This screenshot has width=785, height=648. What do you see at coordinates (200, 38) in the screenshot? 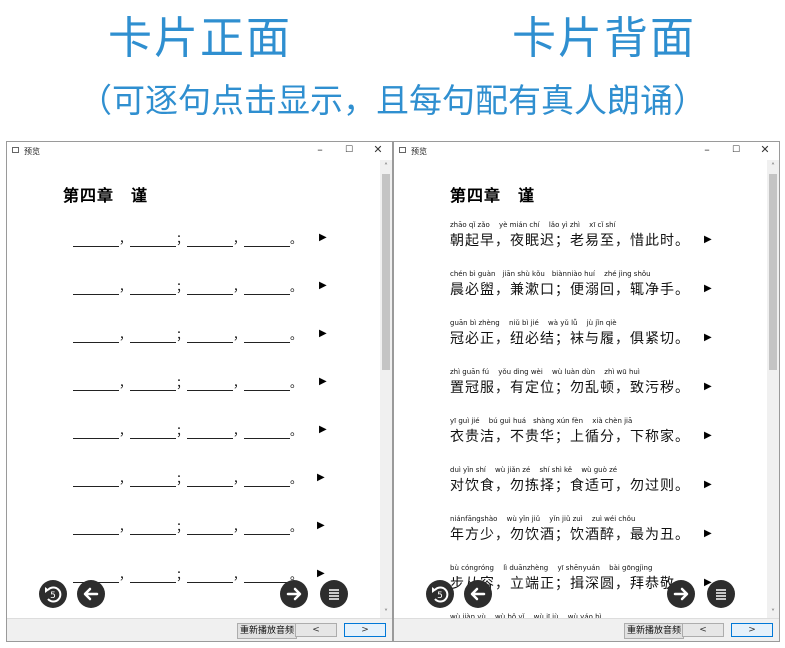
I see `front-card-title: 卡片正面` at bounding box center [200, 38].